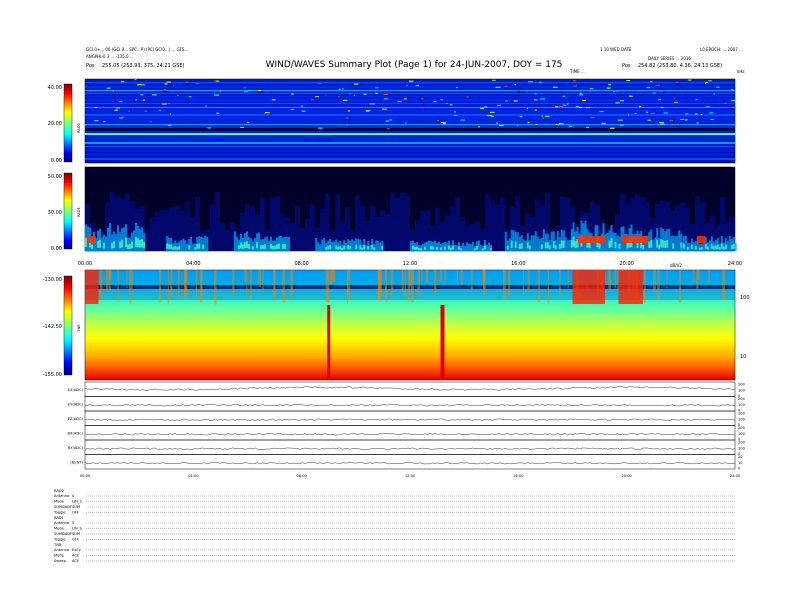  Describe the element at coordinates (518, 264) in the screenshot. I see `time-tick-label: 16:00` at that location.